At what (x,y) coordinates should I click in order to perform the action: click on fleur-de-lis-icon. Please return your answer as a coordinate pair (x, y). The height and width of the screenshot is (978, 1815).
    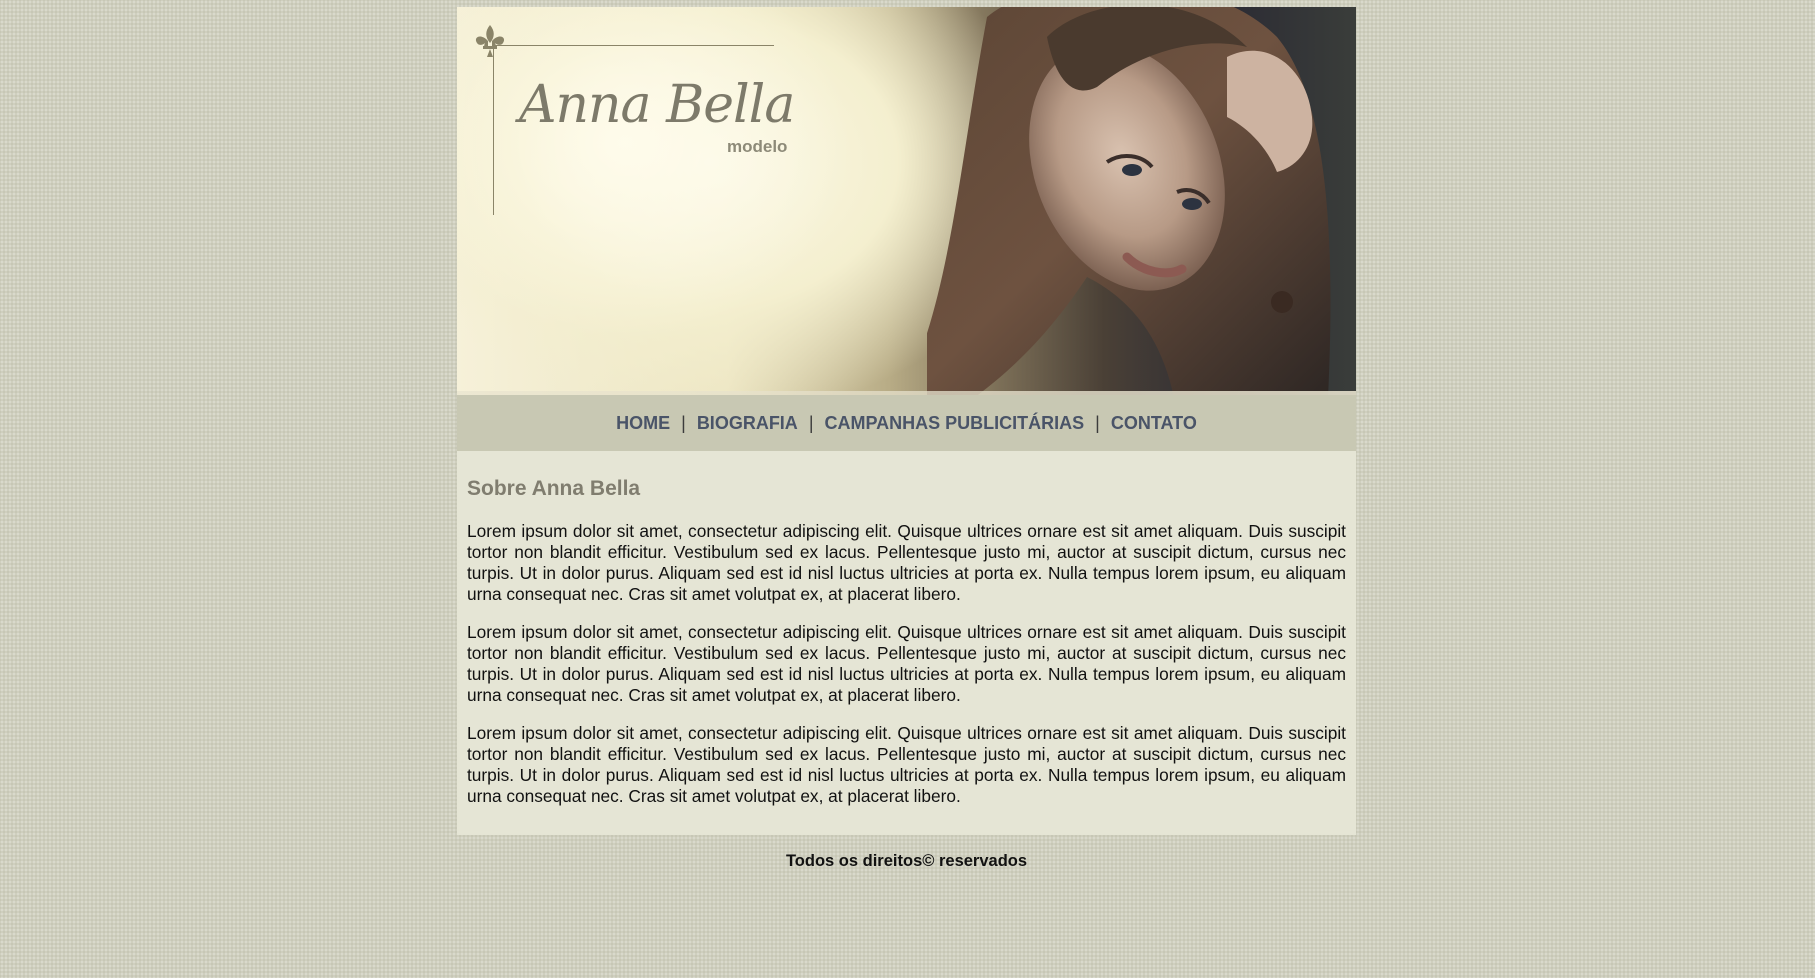
    Looking at the image, I should click on (490, 41).